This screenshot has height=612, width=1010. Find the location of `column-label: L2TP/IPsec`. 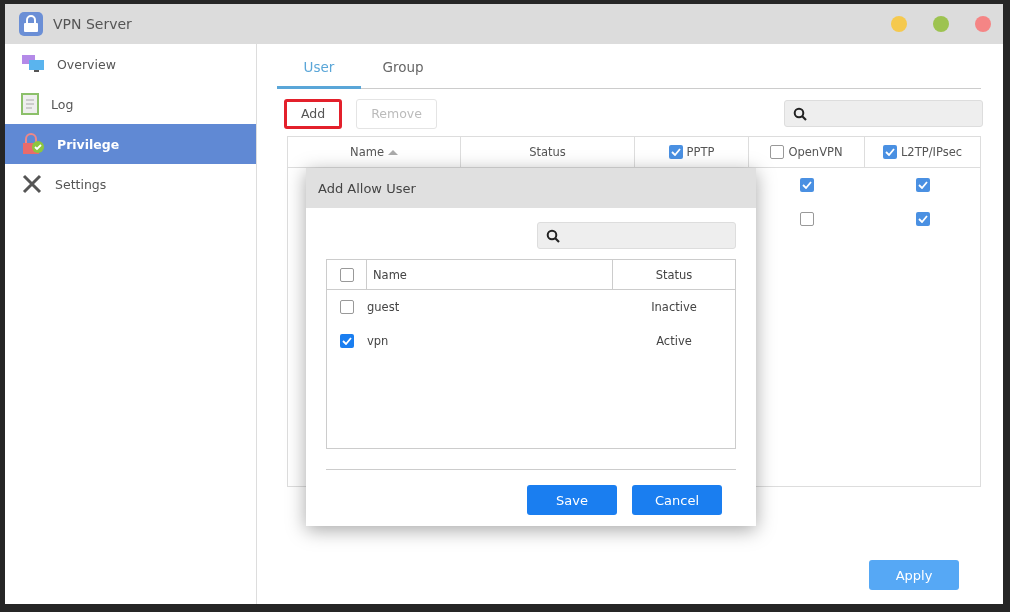

column-label: L2TP/IPsec is located at coordinates (931, 152).